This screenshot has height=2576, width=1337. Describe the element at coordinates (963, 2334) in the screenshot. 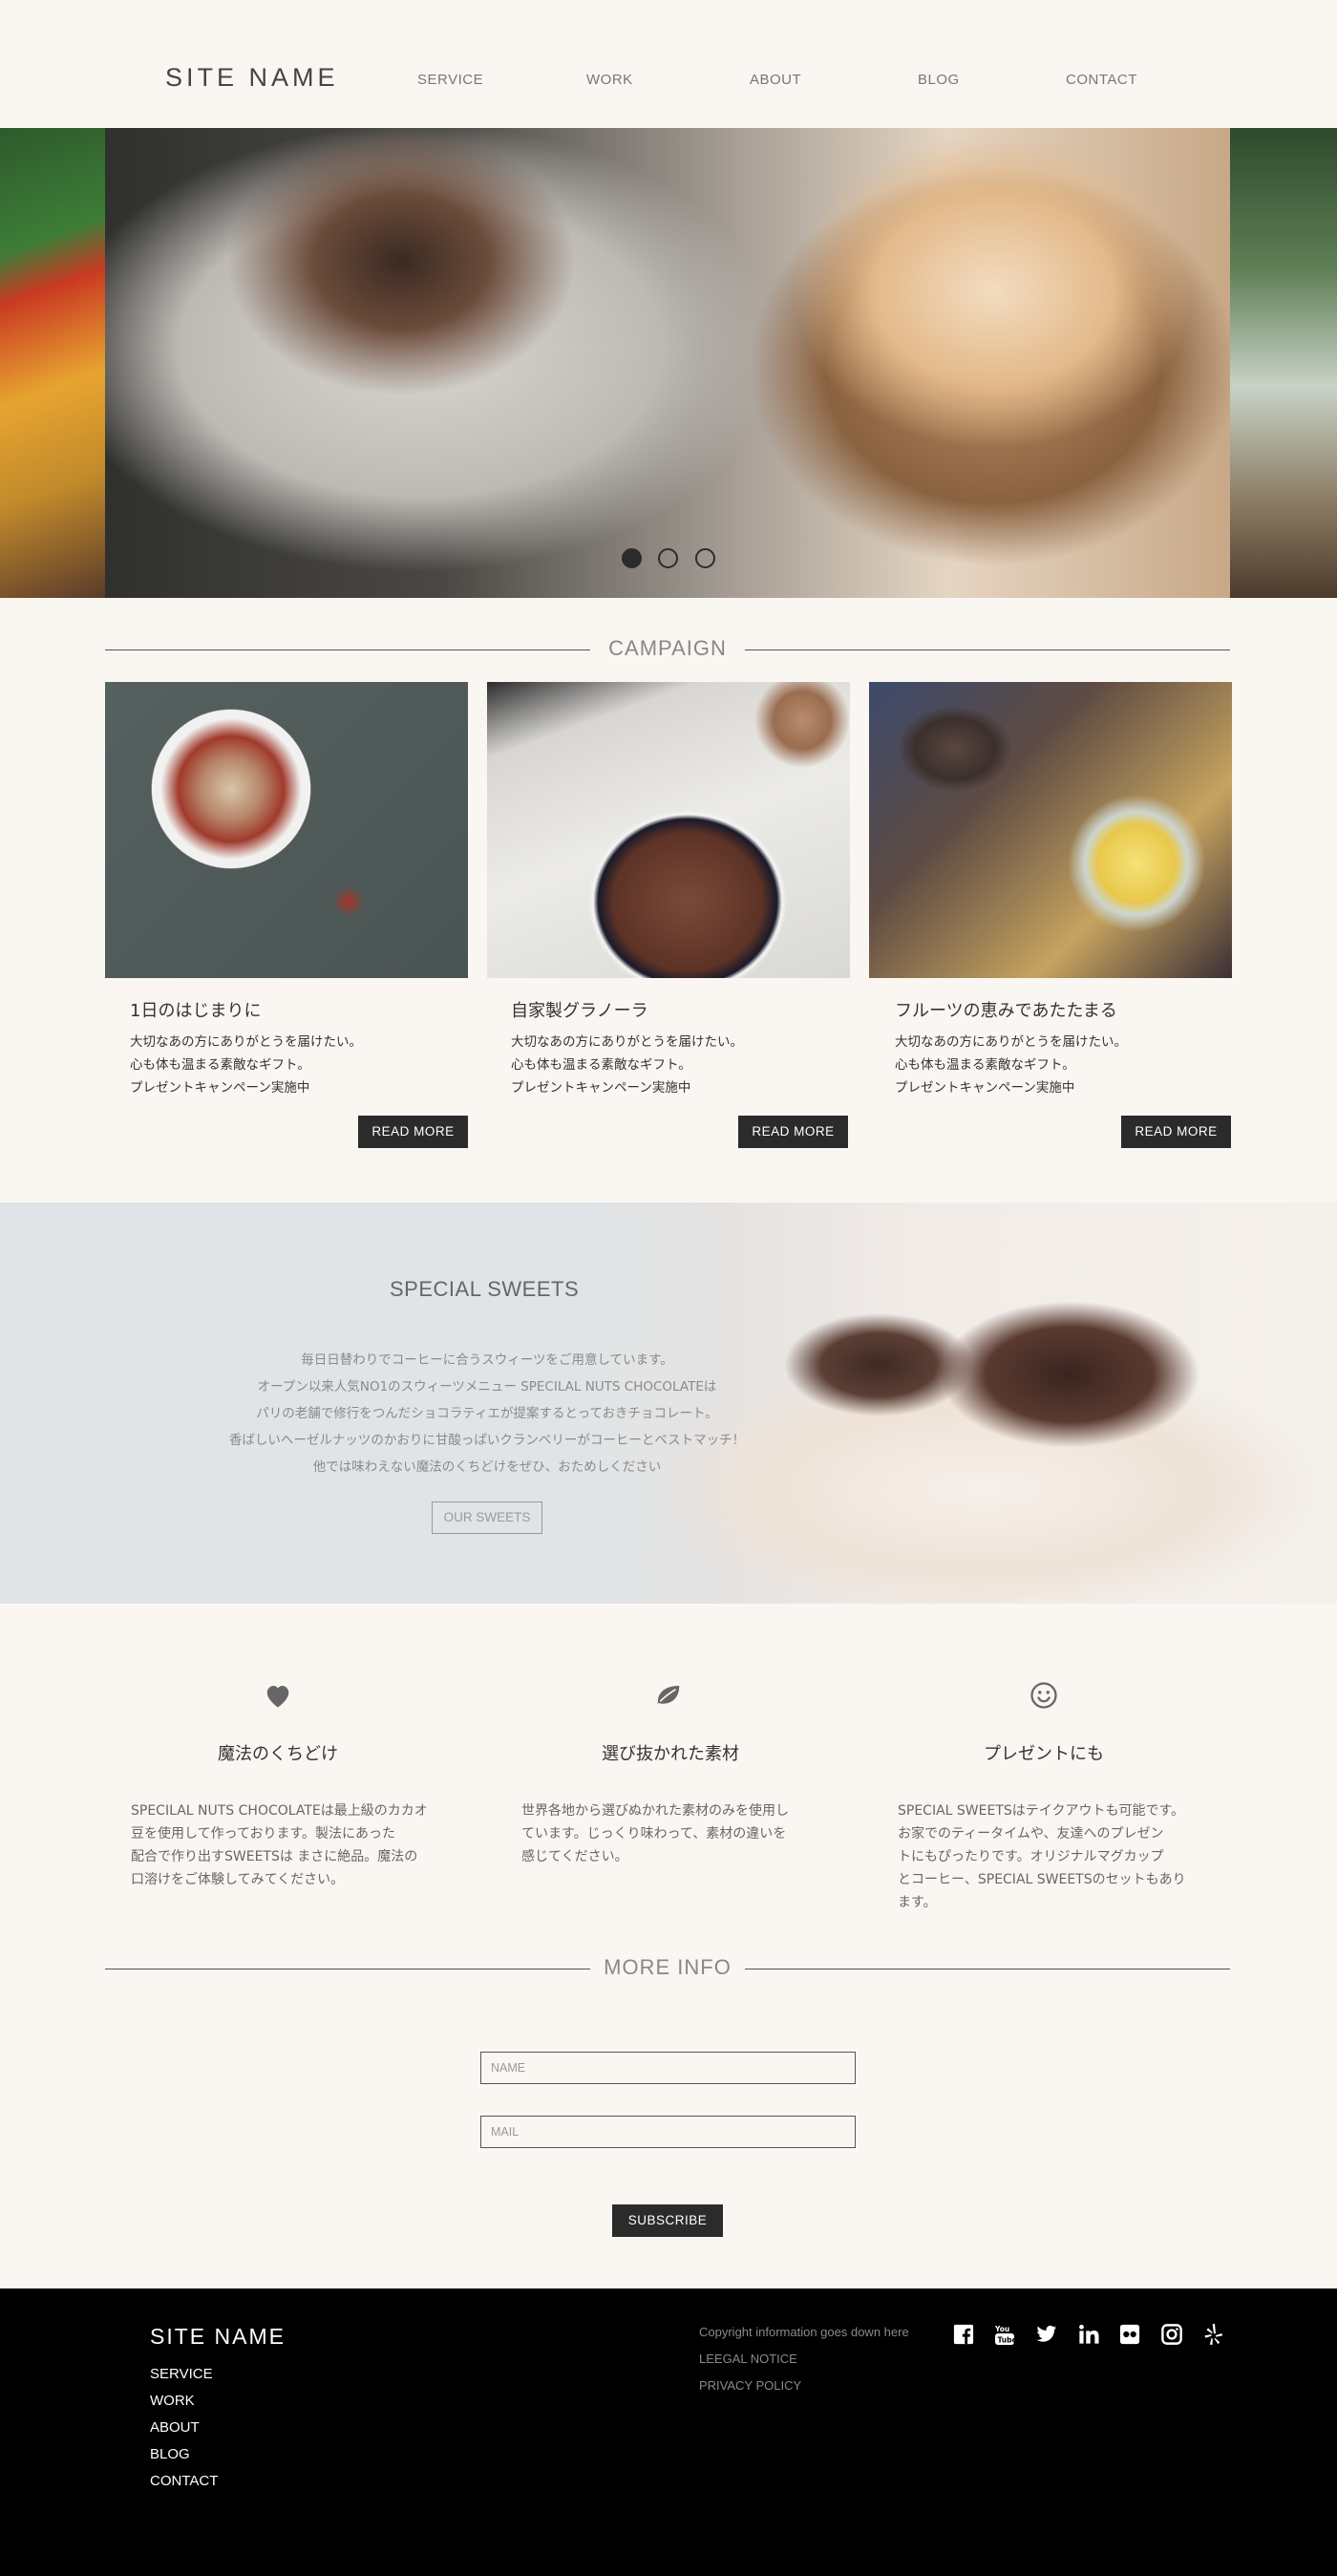

I see `facebook-icon` at that location.